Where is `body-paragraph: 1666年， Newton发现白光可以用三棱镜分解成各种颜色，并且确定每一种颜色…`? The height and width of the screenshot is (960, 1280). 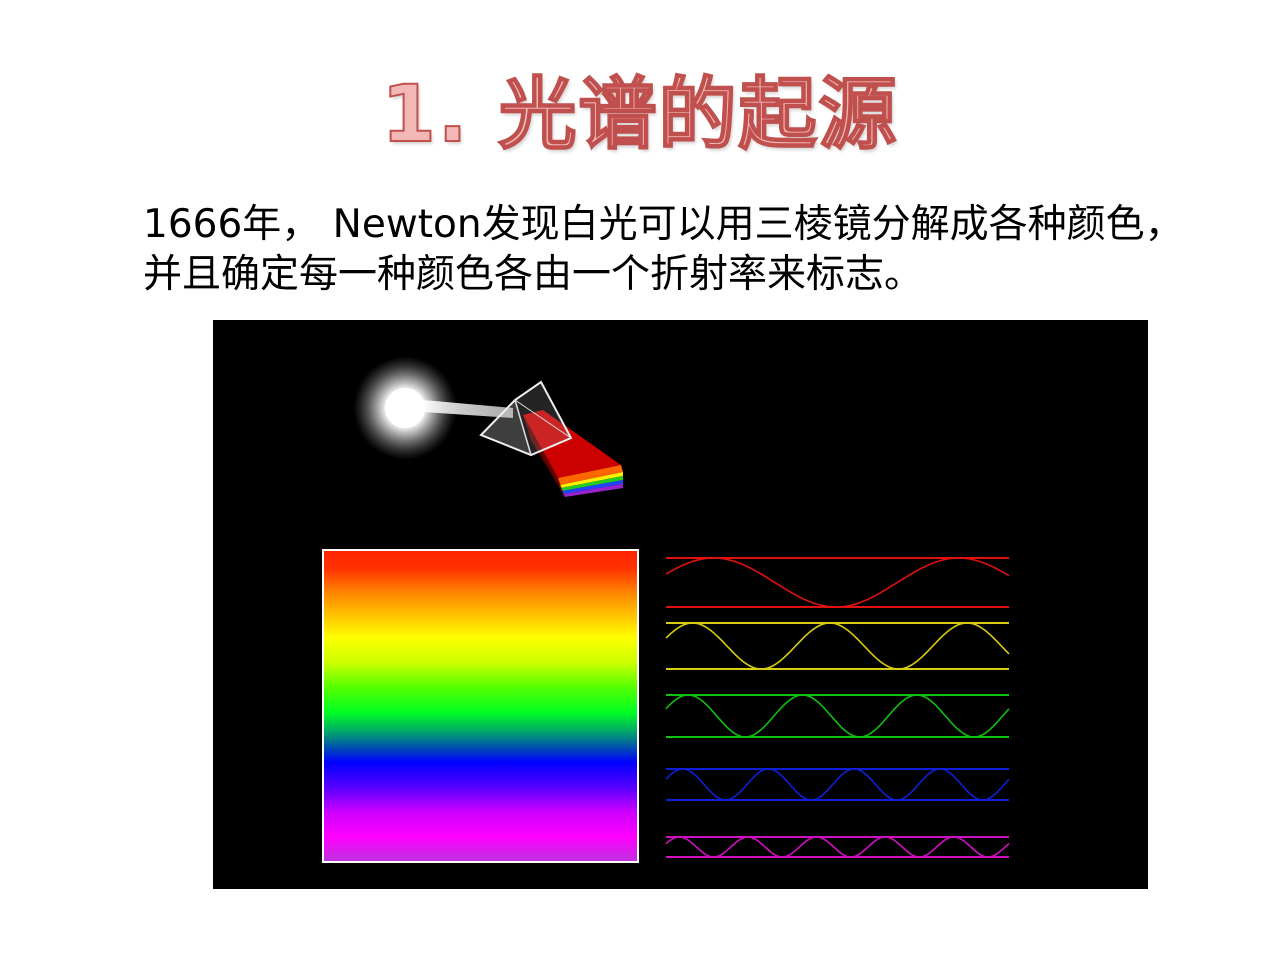 body-paragraph: 1666年， Newton发现白光可以用三棱镜分解成各种颜色，并且确定每一种颜色… is located at coordinates (663, 249).